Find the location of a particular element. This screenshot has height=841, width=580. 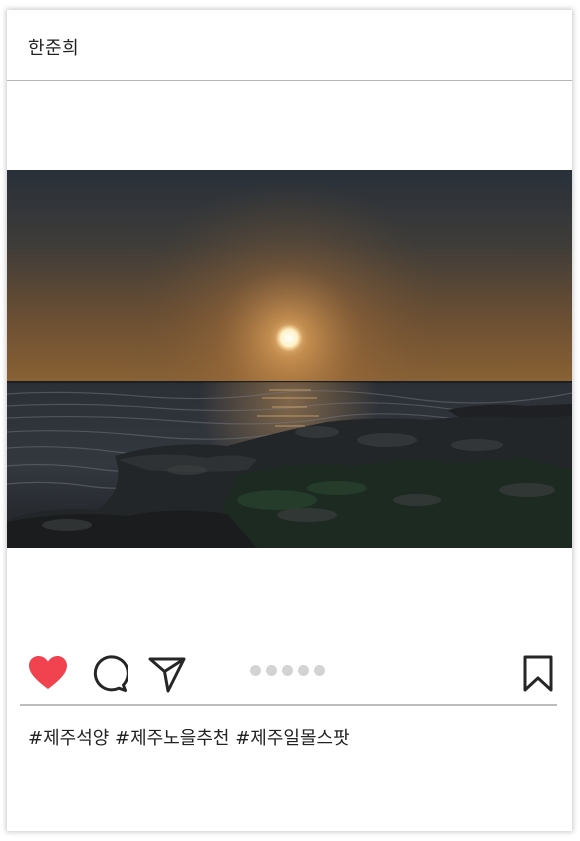

carousel-indicator is located at coordinates (287, 671).